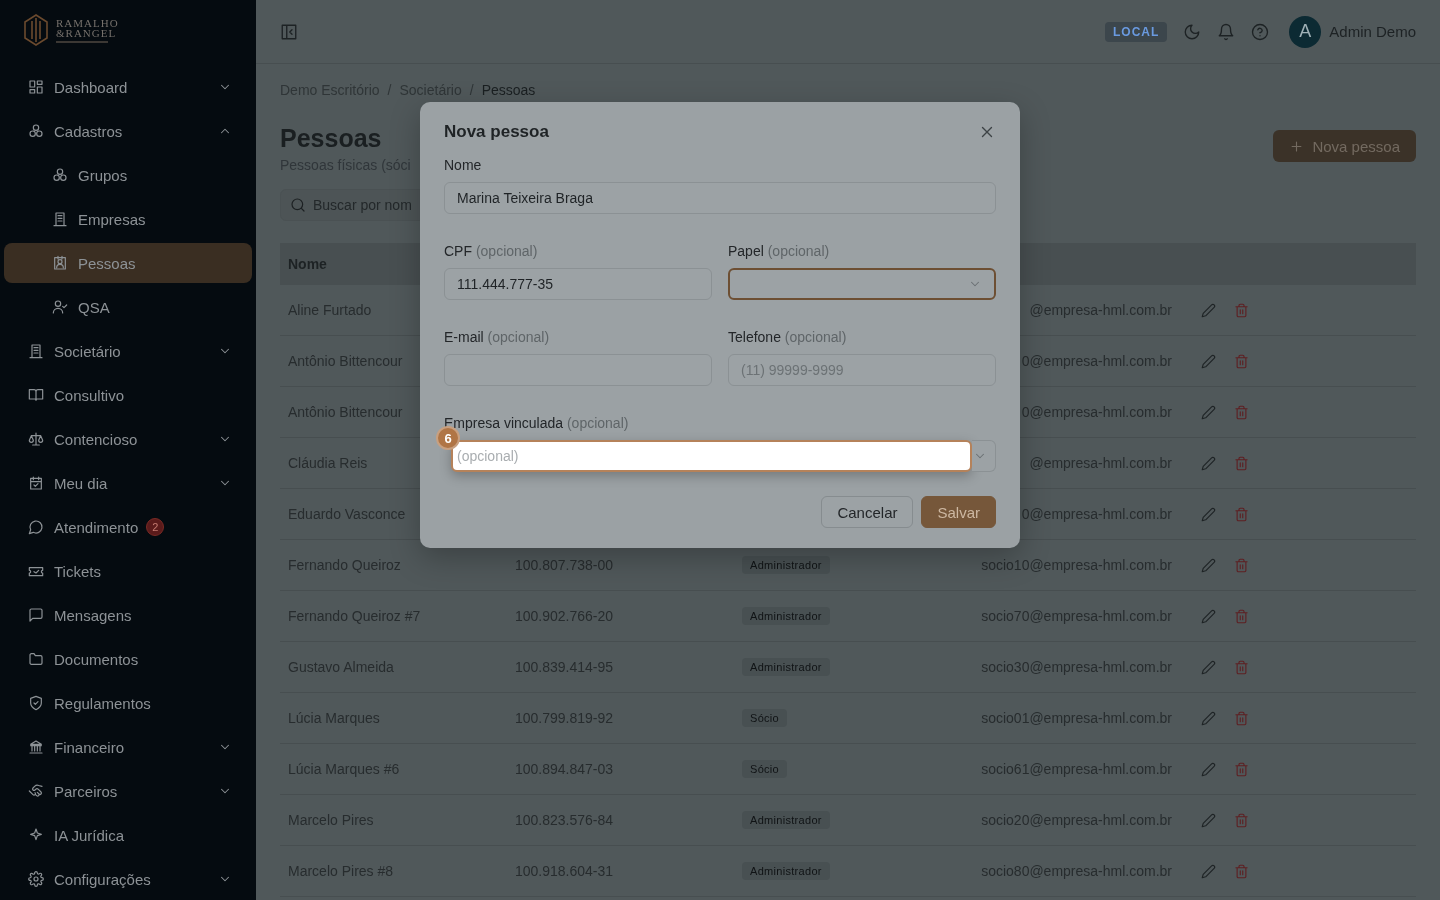  What do you see at coordinates (128, 527) in the screenshot?
I see `sidebar-item: Atendimento 2` at bounding box center [128, 527].